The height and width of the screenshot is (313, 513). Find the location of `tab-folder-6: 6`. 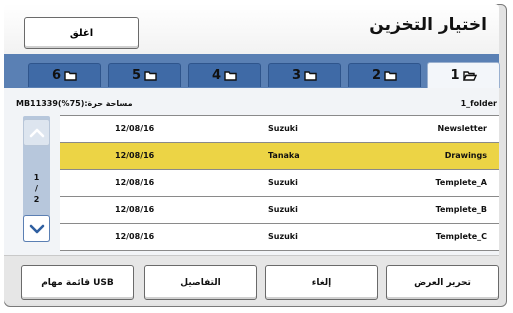

tab-folder-6: 6 is located at coordinates (64, 75).